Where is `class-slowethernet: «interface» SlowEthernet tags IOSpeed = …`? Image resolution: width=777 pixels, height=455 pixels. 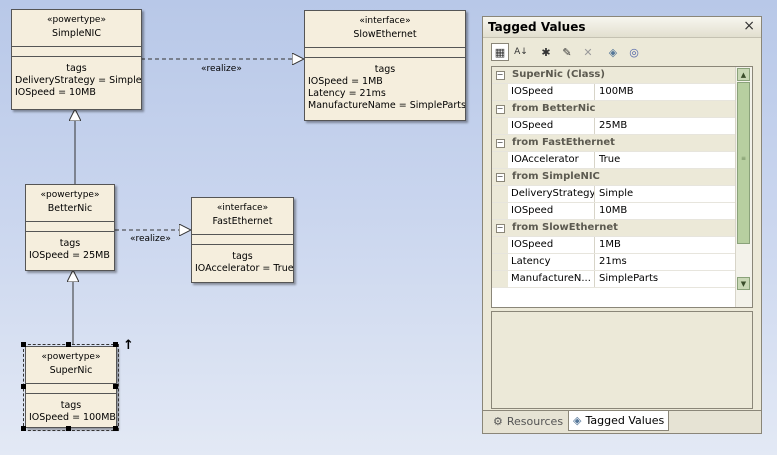
class-slowethernet: «interface» SlowEthernet tags IOSpeed = … is located at coordinates (385, 65).